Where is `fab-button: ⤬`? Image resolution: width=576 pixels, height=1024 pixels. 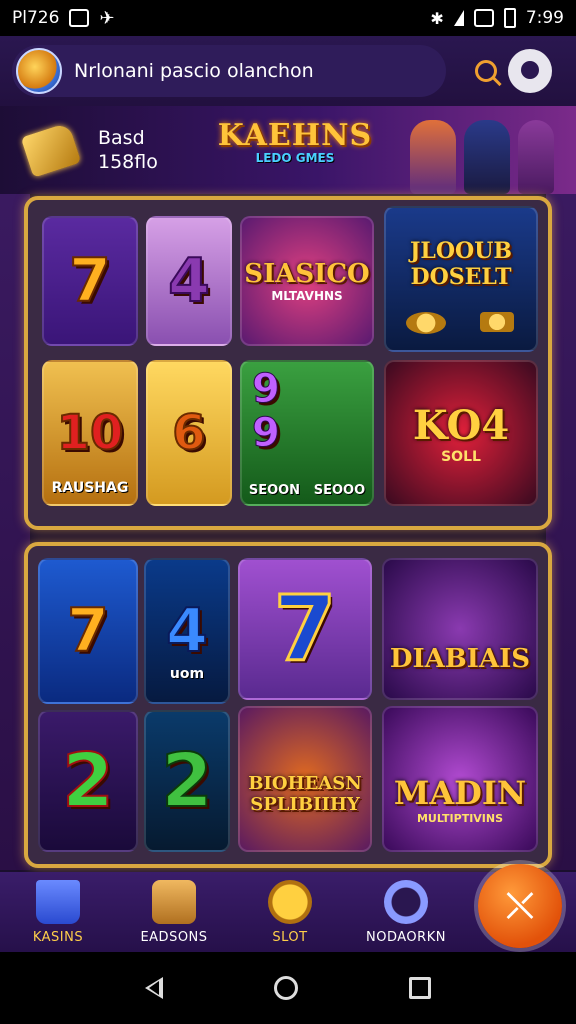
fab-button: ⤬ is located at coordinates (520, 906).